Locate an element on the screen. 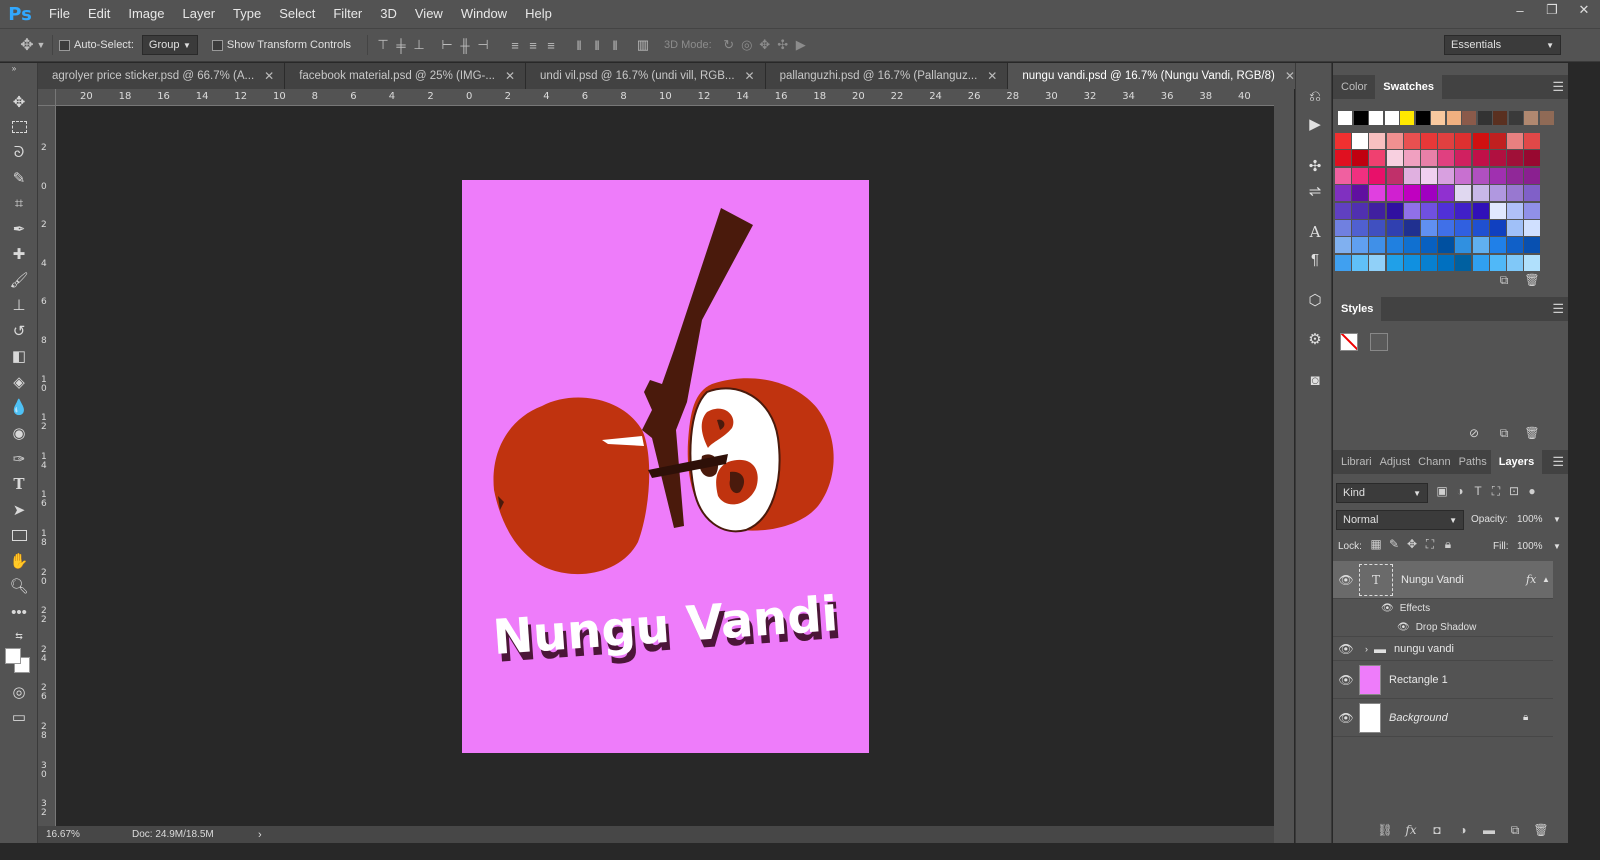 This screenshot has height=860, width=1600. add-style-icon: fx is located at coordinates (1411, 833).